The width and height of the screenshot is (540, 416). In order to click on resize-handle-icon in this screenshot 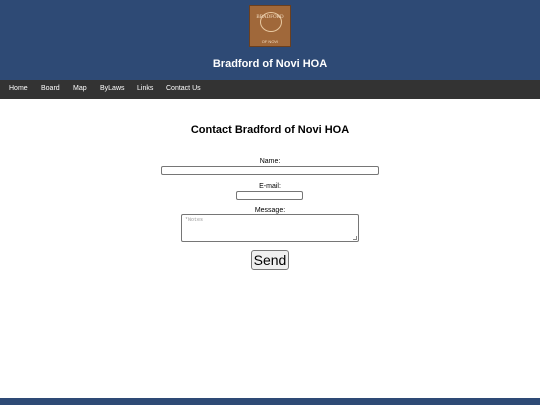, I will do `click(355, 238)`.